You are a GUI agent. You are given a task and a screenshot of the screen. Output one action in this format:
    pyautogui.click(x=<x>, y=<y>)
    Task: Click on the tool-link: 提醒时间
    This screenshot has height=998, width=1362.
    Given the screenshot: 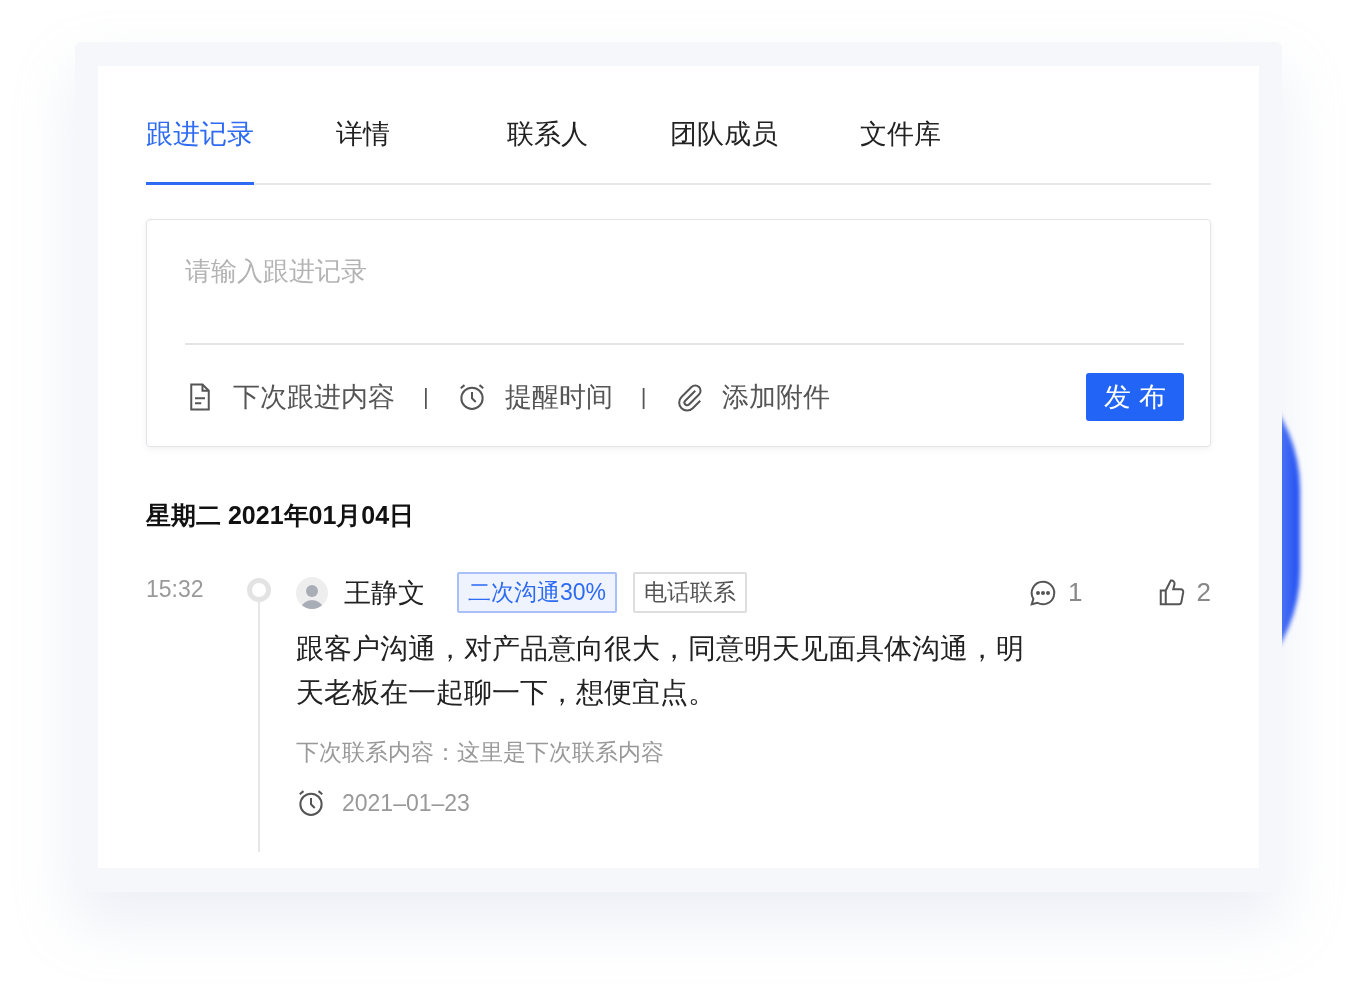 What is the action you would take?
    pyautogui.click(x=558, y=397)
    